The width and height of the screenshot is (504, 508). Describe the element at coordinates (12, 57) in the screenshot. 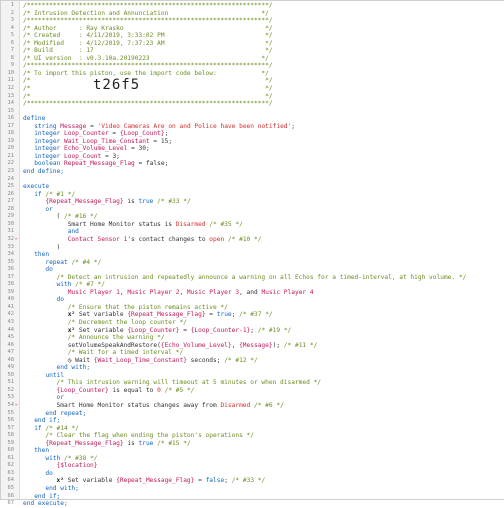

I see `line-number: 8` at that location.